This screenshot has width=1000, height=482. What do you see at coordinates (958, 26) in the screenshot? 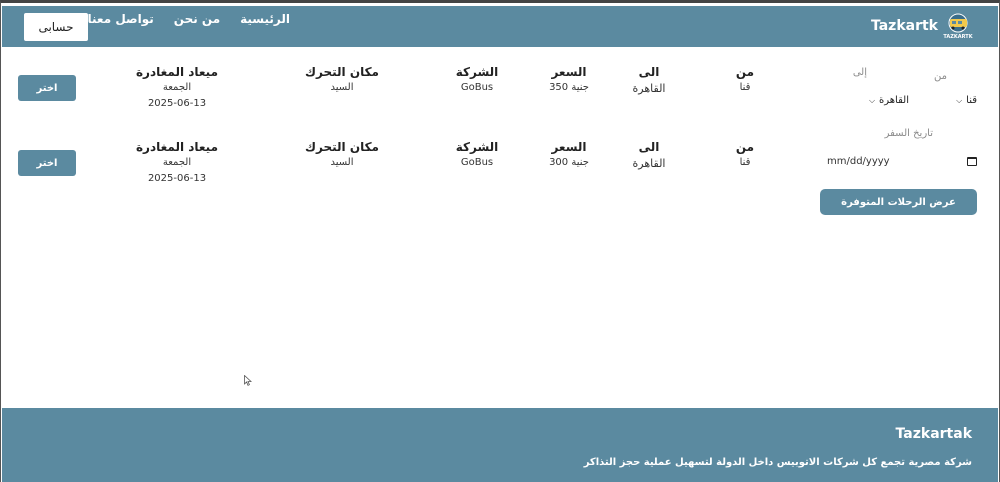
I see `bus-logo-icon: TAZKARTK` at bounding box center [958, 26].